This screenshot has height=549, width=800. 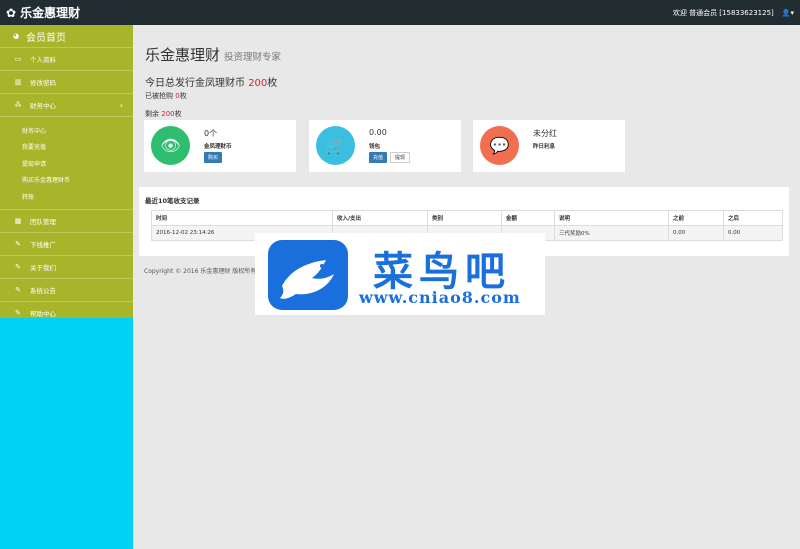 I want to click on submenu-item-transfer: 转账, so click(x=66, y=196).